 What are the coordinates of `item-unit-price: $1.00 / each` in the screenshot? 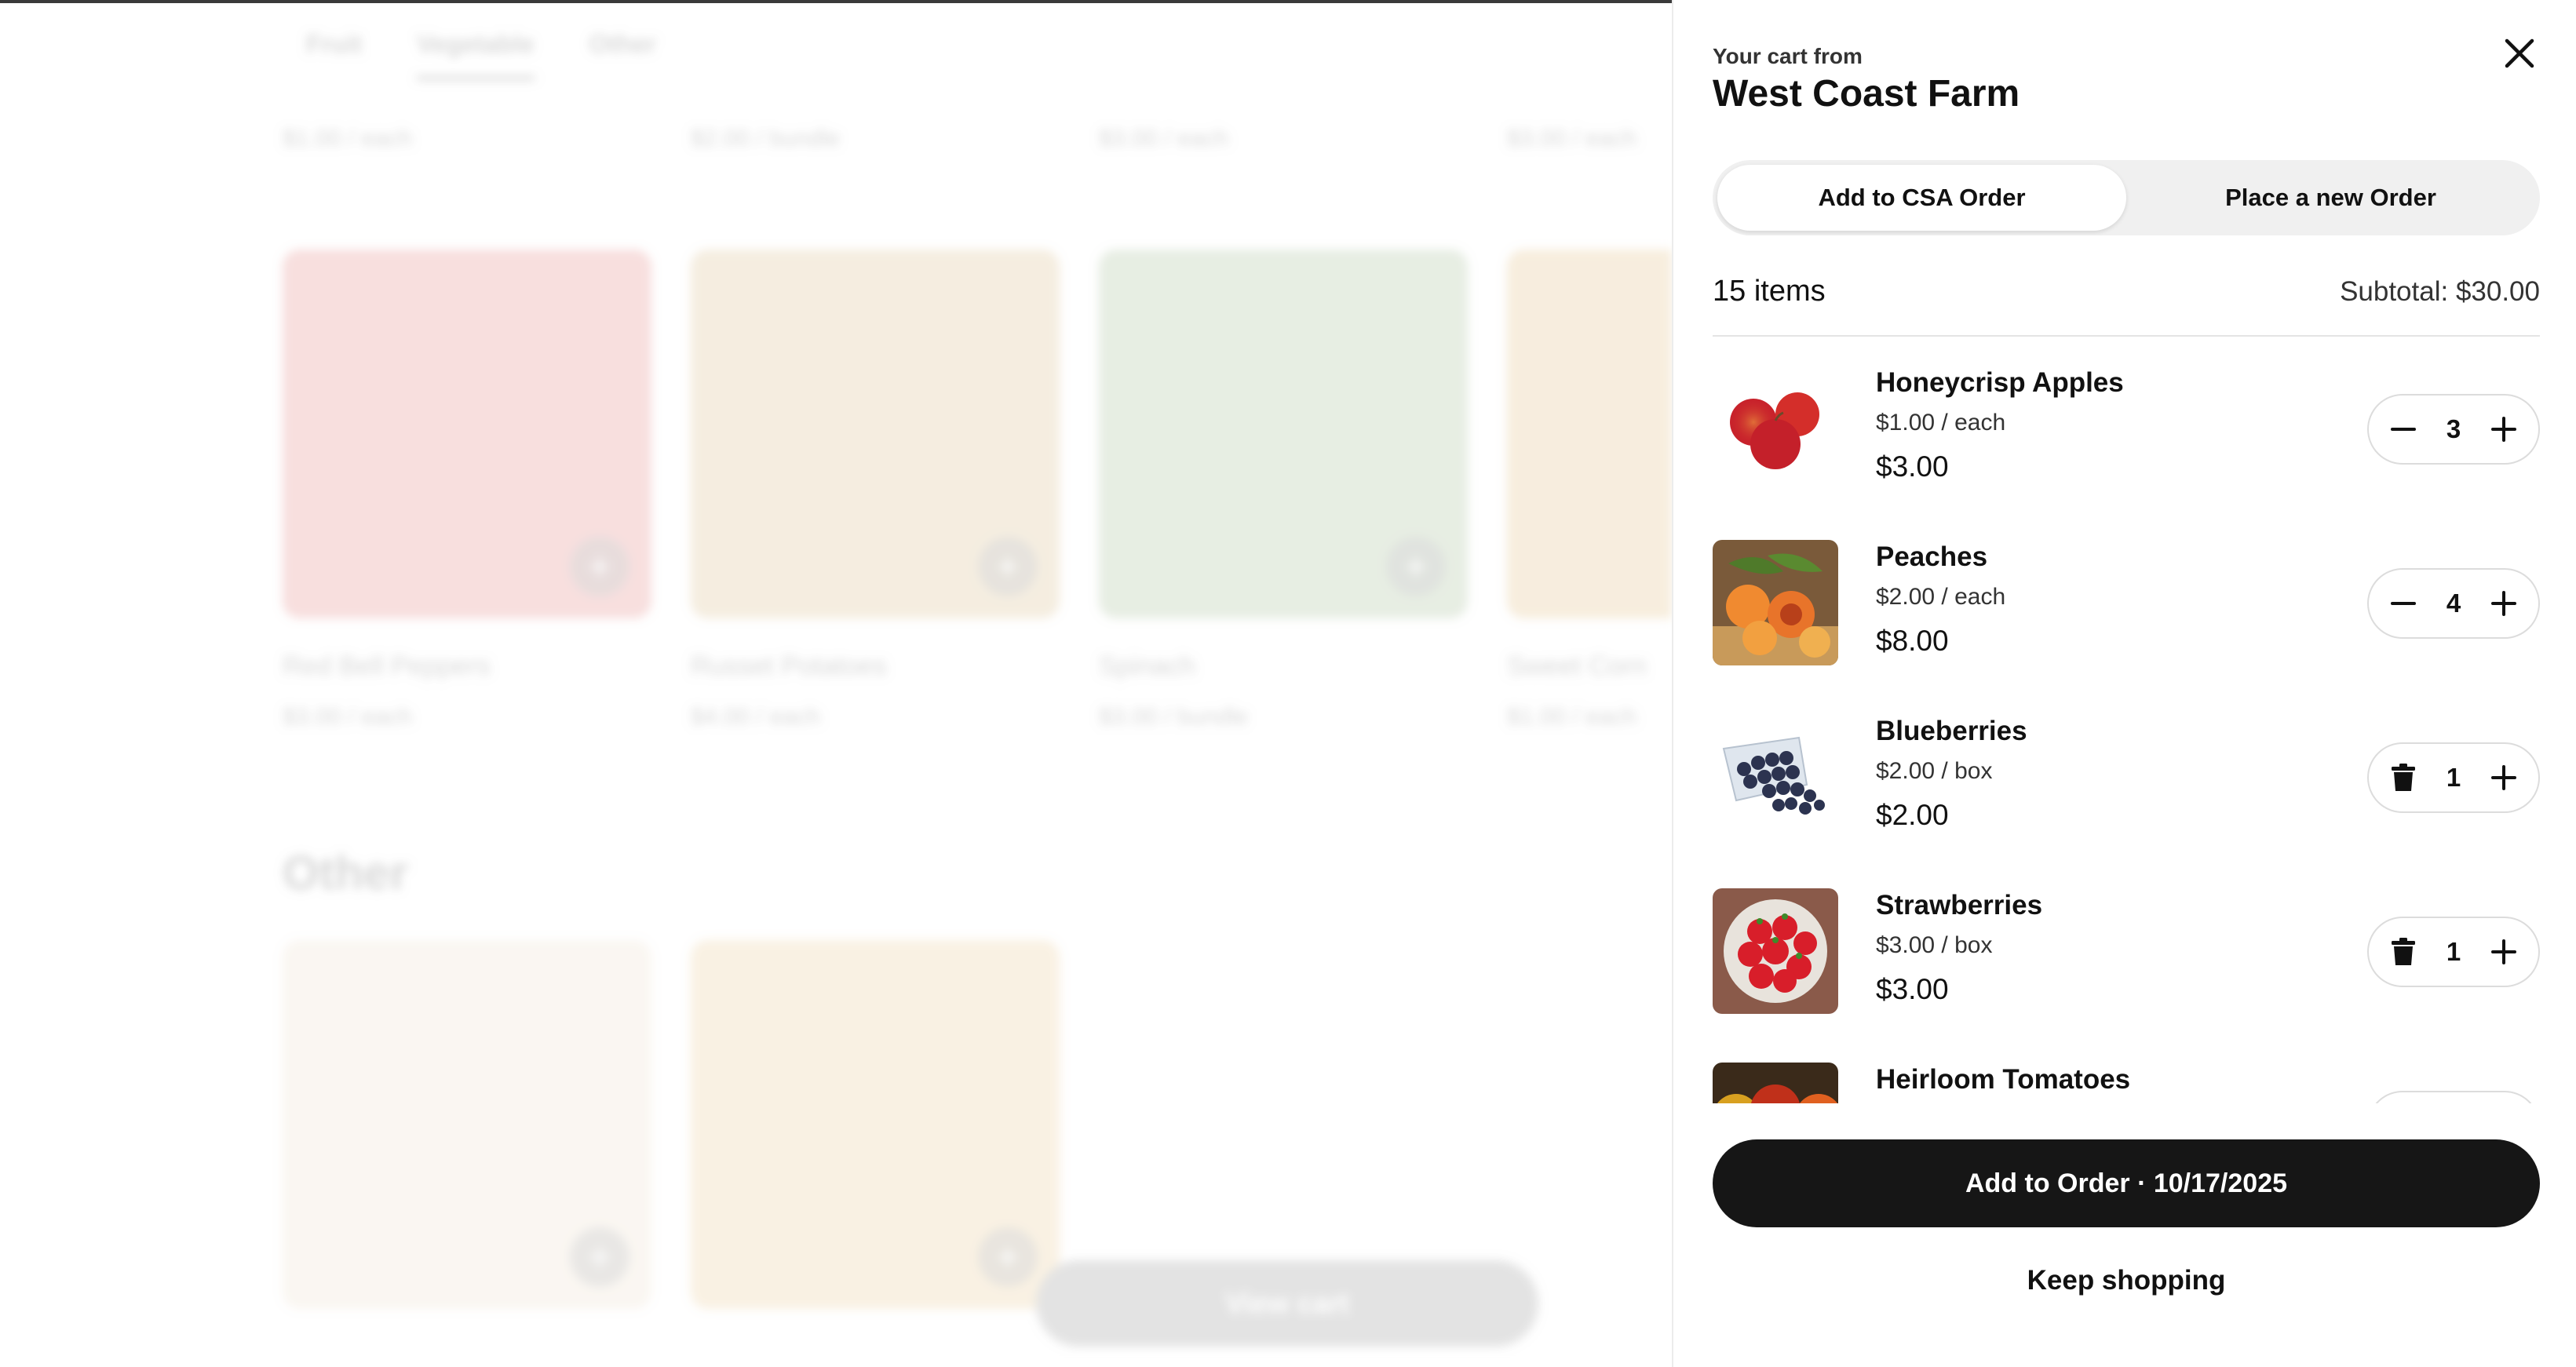 It's located at (1941, 423).